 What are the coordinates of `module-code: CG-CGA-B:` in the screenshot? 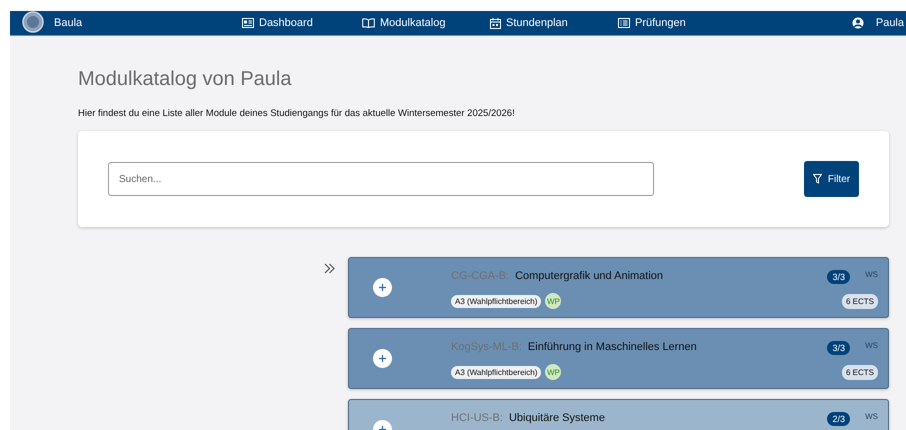 It's located at (480, 276).